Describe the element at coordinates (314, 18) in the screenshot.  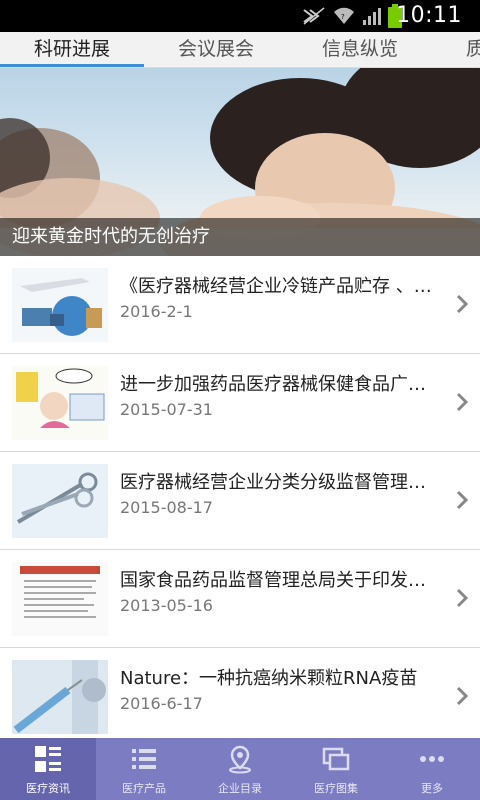
I see `mute-icon` at that location.